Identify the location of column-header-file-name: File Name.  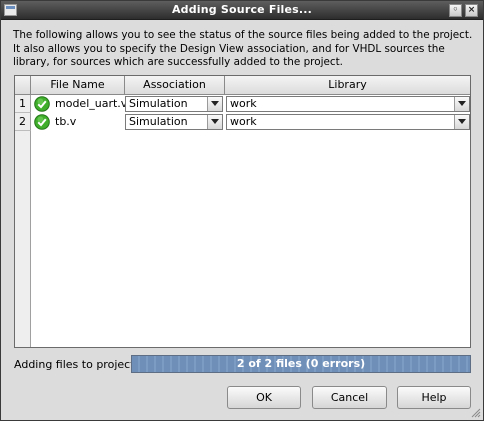
(78, 85).